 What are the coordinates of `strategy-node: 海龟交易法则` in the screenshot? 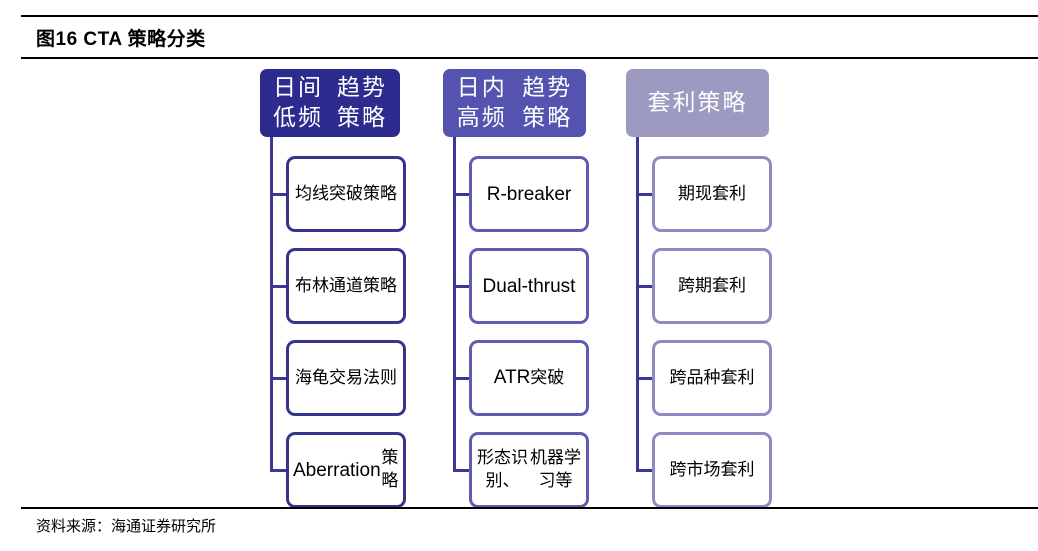 It's located at (346, 378).